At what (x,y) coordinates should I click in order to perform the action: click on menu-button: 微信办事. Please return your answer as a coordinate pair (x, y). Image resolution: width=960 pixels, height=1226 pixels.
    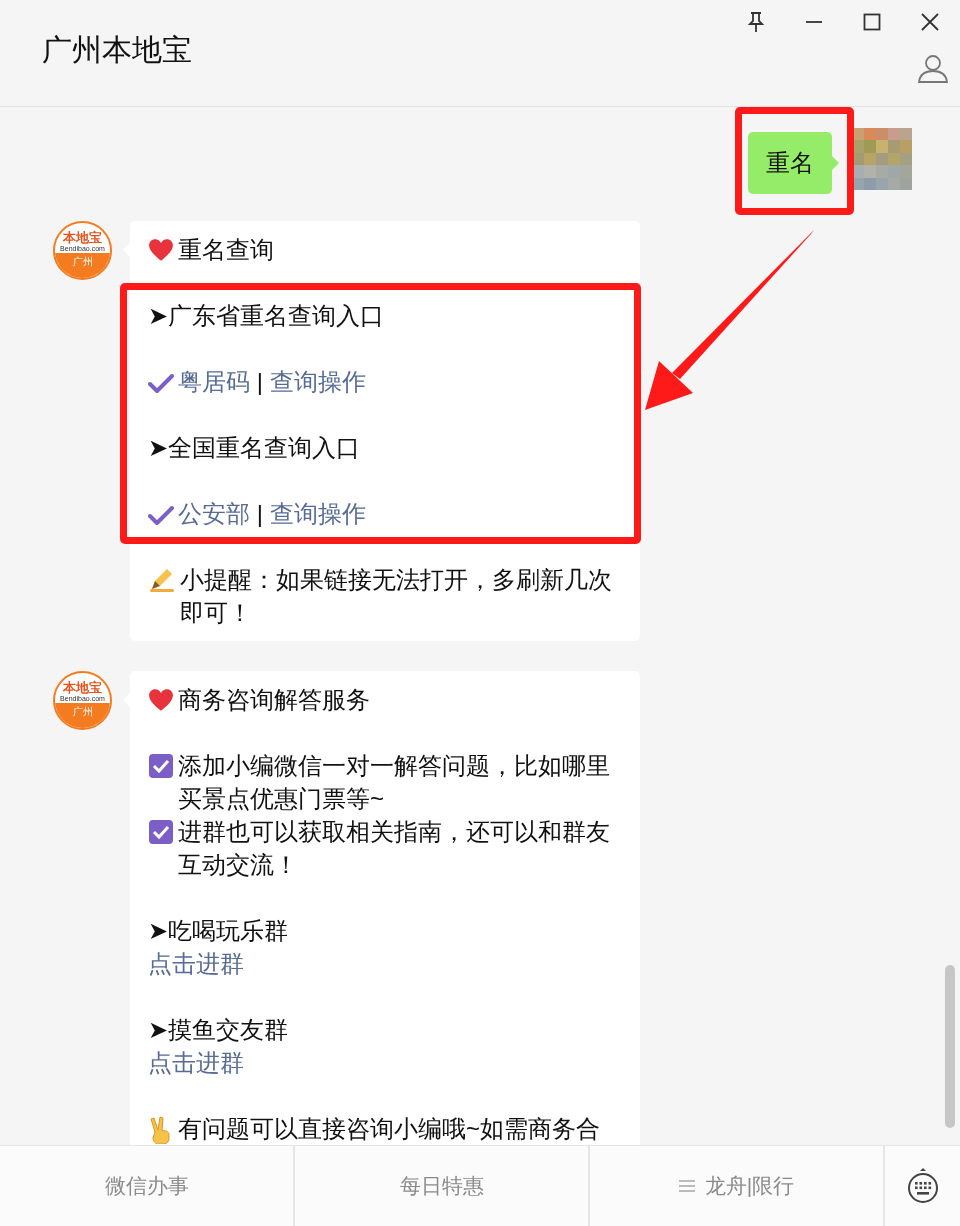
    Looking at the image, I should click on (147, 1186).